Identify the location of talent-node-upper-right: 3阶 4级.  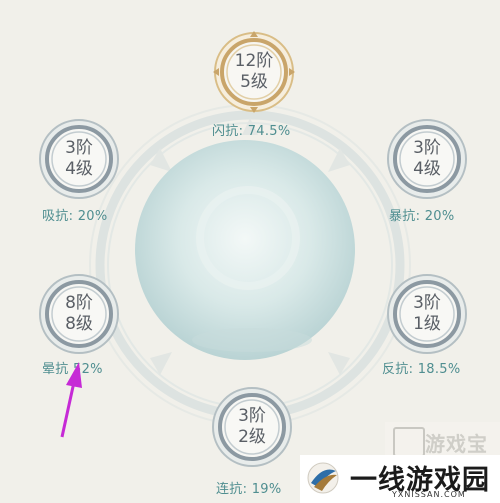
(427, 159).